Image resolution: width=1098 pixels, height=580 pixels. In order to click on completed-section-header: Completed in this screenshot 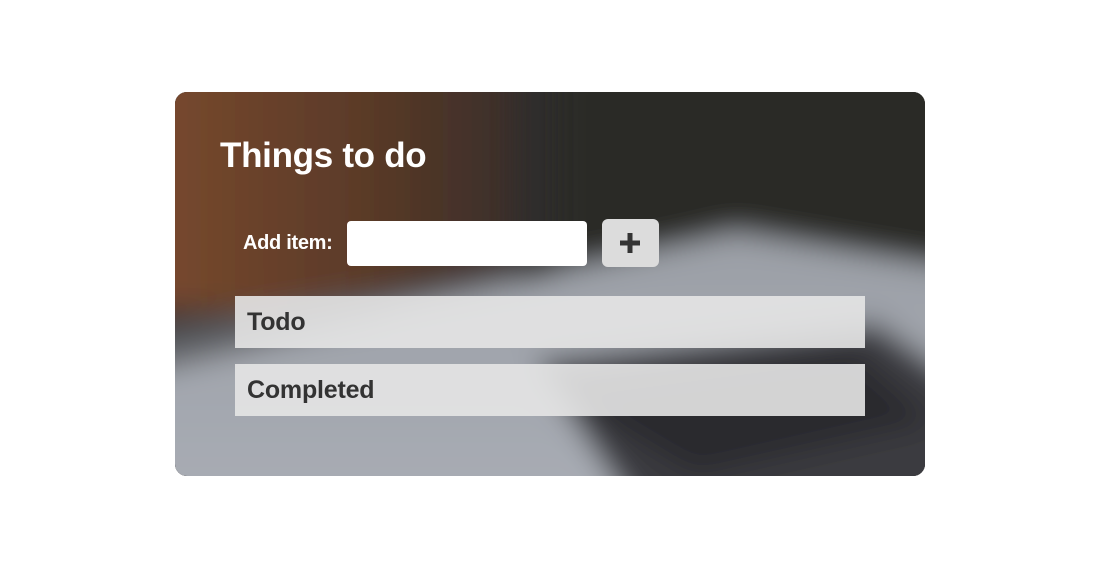, I will do `click(550, 390)`.